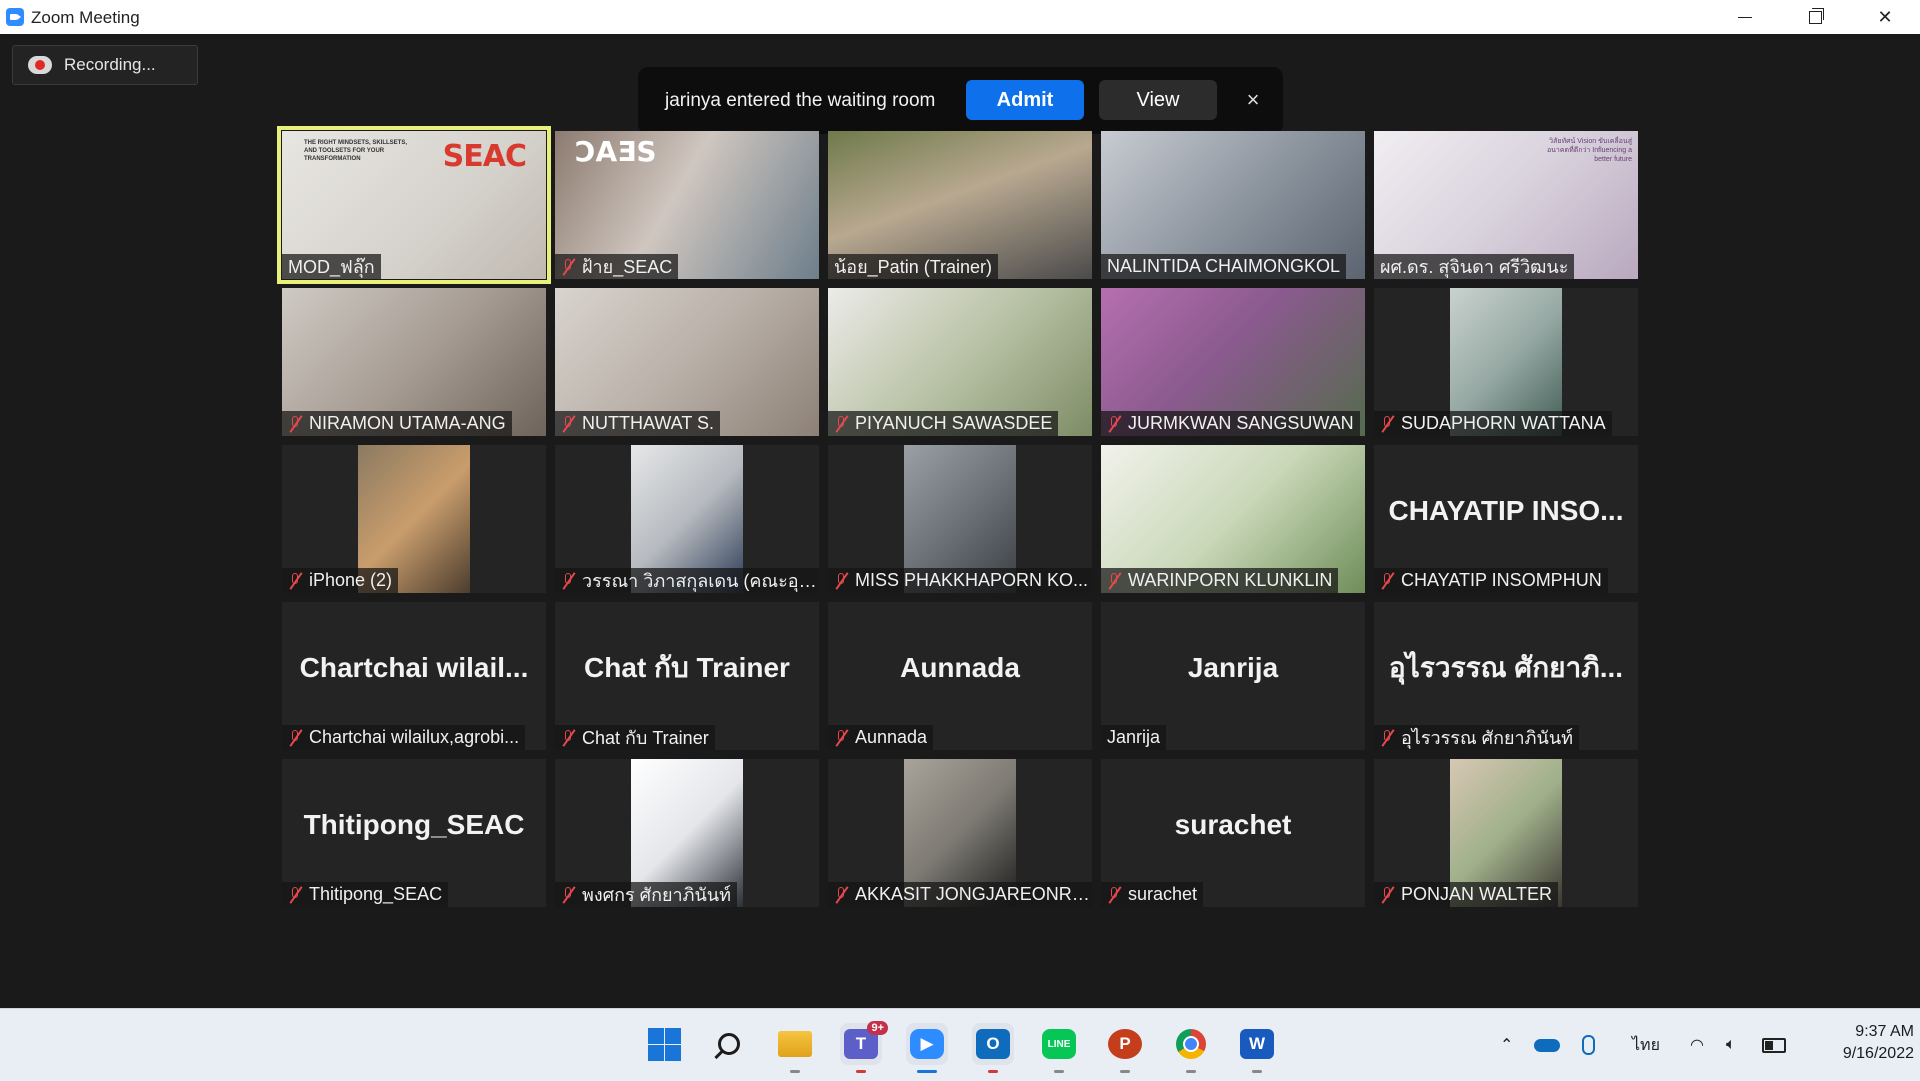 This screenshot has width=1920, height=1081. What do you see at coordinates (1588, 1045) in the screenshot?
I see `microphone-icon` at bounding box center [1588, 1045].